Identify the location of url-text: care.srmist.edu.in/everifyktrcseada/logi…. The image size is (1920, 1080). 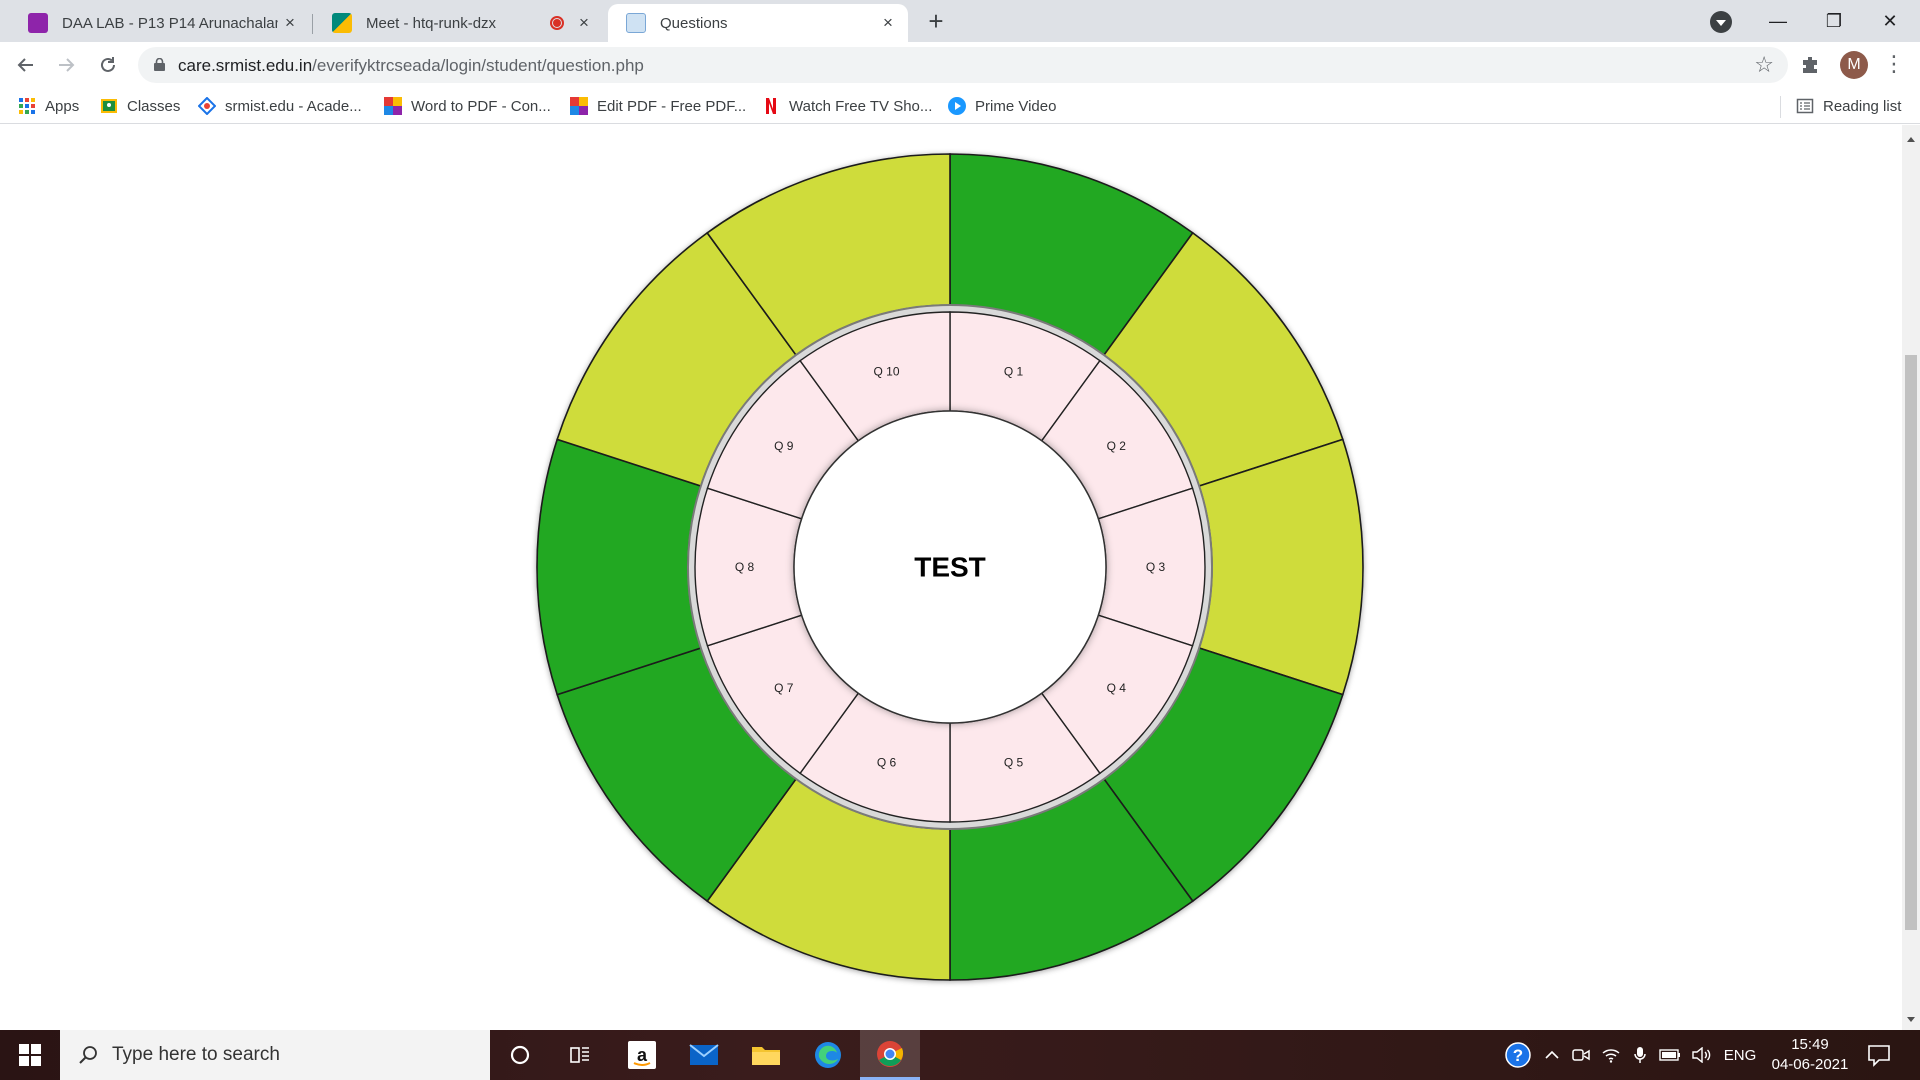
(411, 66).